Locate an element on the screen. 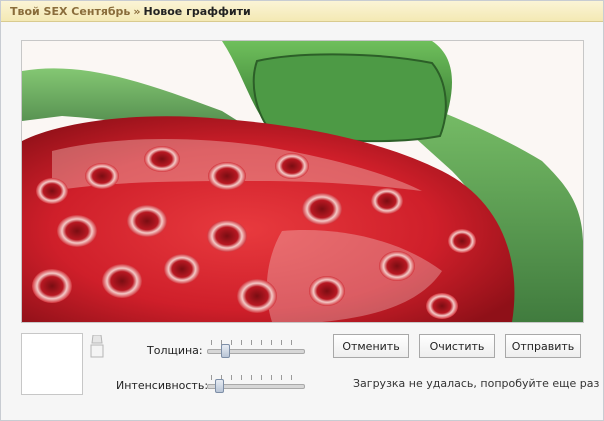 The image size is (604, 421). thickness-slider is located at coordinates (256, 349).